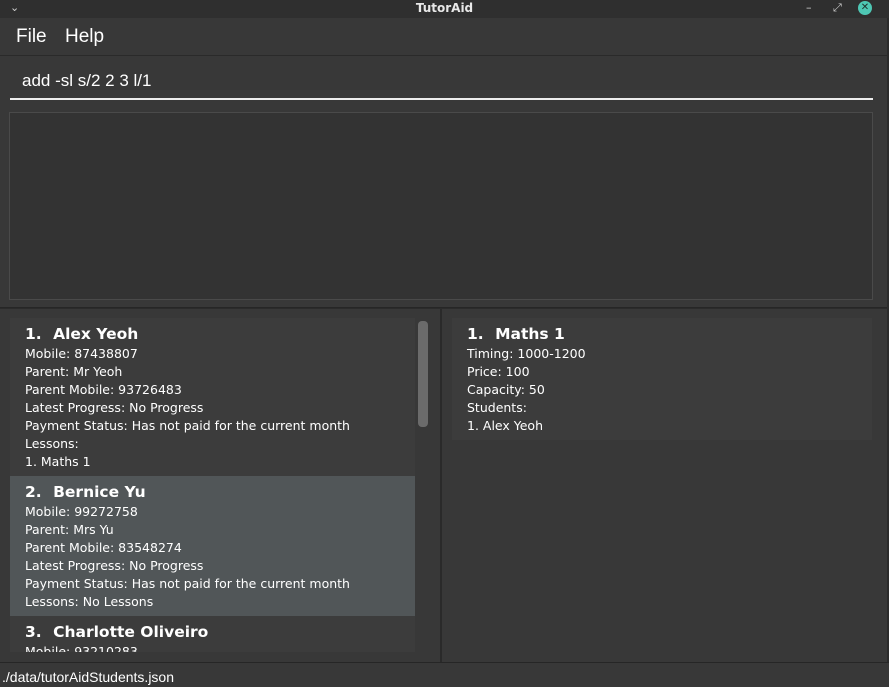 The height and width of the screenshot is (687, 889). Describe the element at coordinates (99, 492) in the screenshot. I see `student-name-text: Bernice Yu` at that location.